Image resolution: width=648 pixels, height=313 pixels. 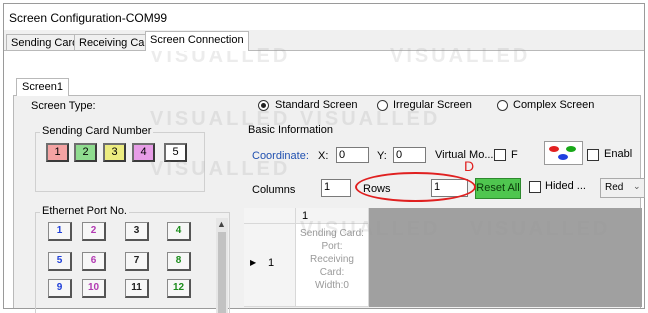 What do you see at coordinates (352, 155) in the screenshot?
I see `x-coordinate-input: 0` at bounding box center [352, 155].